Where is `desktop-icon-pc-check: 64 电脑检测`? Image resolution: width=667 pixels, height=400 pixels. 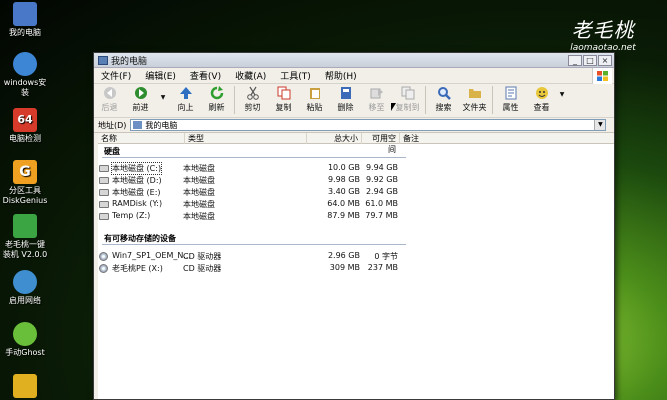
desktop-icon-pc-check: 64 电脑检测 is located at coordinates (25, 126).